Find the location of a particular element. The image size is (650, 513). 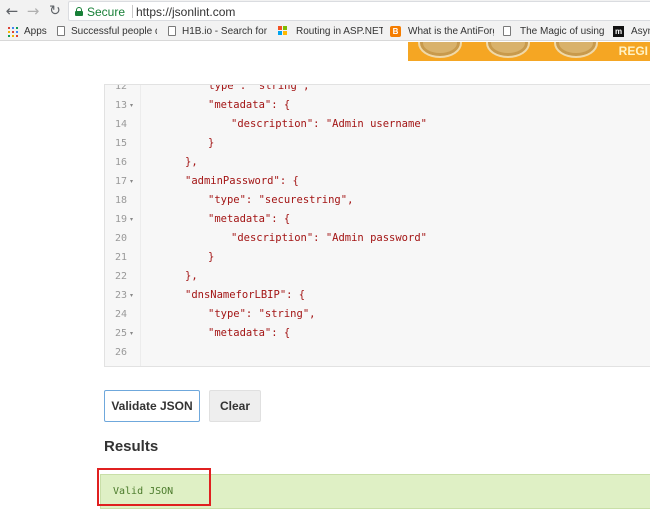

line-number: 14 is located at coordinates (120, 124).